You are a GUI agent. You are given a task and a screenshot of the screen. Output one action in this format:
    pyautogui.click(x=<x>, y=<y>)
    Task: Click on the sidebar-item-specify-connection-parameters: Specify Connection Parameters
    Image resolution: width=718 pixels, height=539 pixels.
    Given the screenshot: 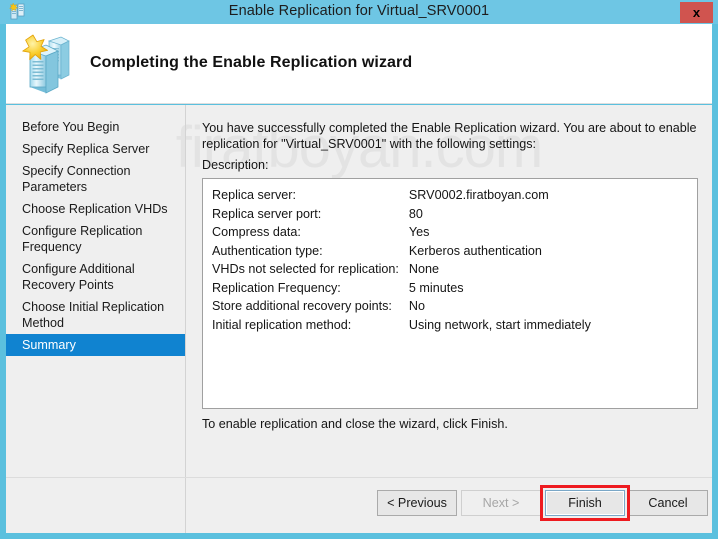 What is the action you would take?
    pyautogui.click(x=95, y=179)
    